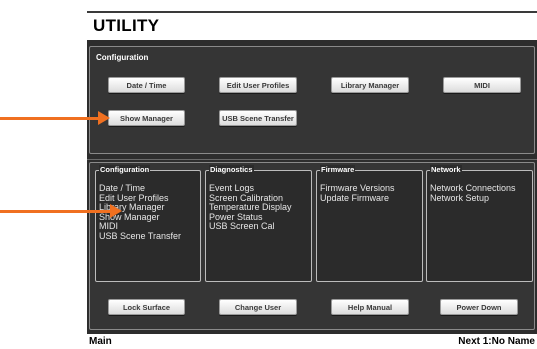  Describe the element at coordinates (482, 85) in the screenshot. I see `midi-button: MIDI` at that location.